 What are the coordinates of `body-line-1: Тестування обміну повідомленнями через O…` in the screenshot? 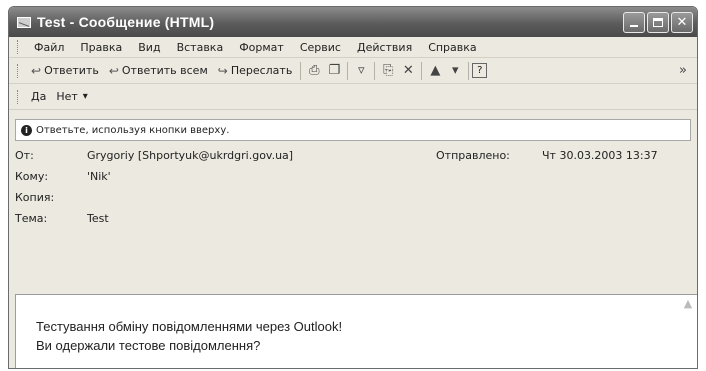 It's located at (189, 326).